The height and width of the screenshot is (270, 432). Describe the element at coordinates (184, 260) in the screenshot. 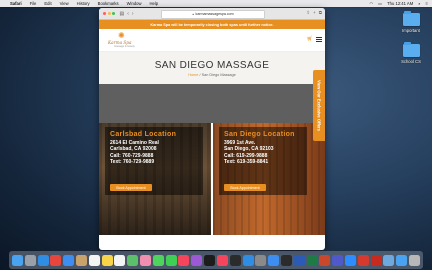

I see `music-icon` at that location.